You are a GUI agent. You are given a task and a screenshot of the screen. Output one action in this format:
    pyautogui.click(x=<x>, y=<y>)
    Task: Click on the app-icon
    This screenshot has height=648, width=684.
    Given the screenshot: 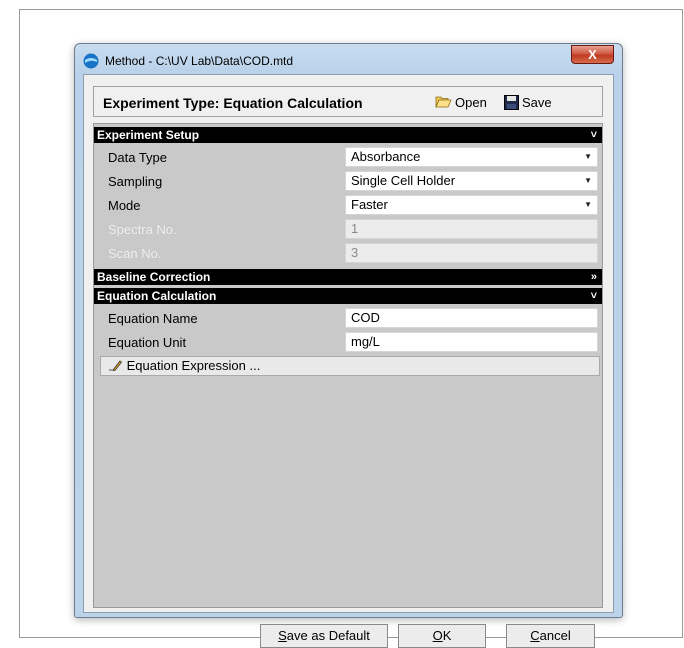 What is the action you would take?
    pyautogui.click(x=91, y=61)
    